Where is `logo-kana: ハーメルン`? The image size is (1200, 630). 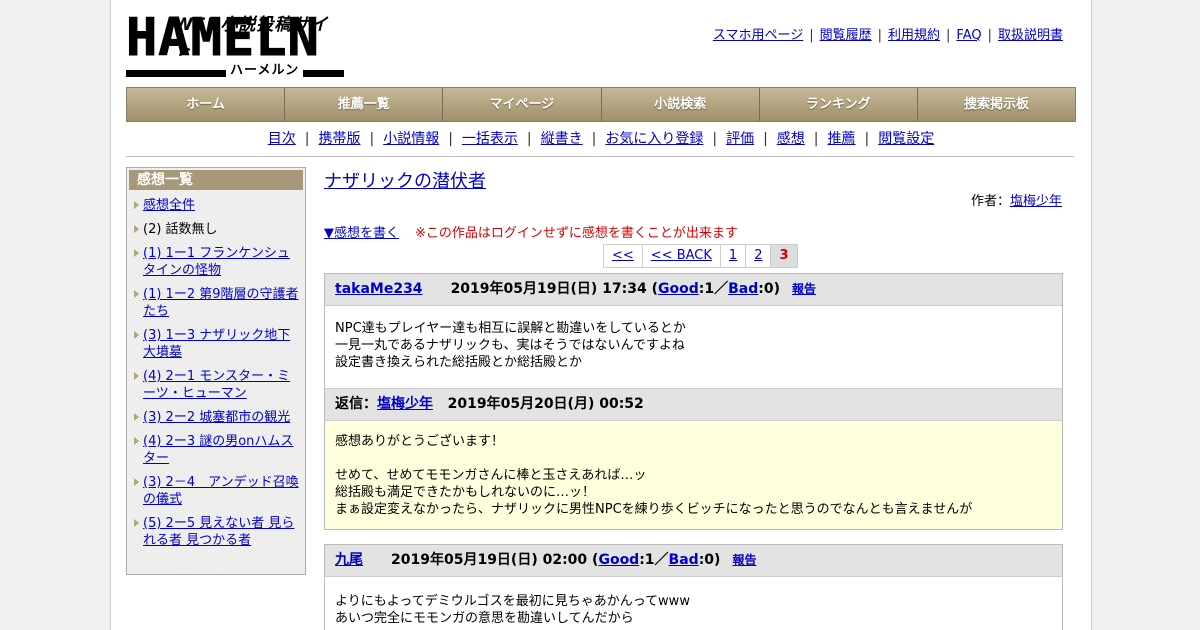
logo-kana: ハーメルン is located at coordinates (265, 71).